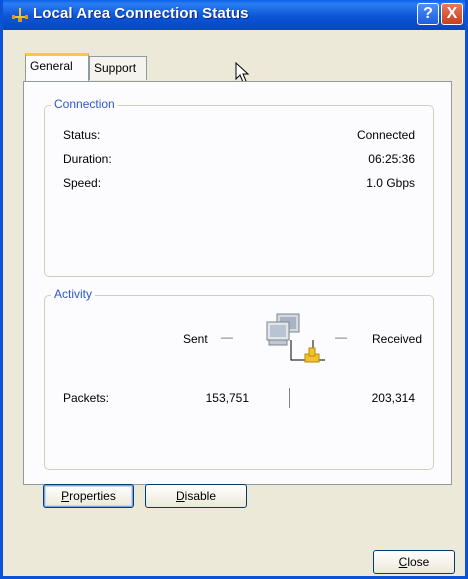 Image resolution: width=468 pixels, height=579 pixels. Describe the element at coordinates (397, 339) in the screenshot. I see `received-label: Received` at that location.